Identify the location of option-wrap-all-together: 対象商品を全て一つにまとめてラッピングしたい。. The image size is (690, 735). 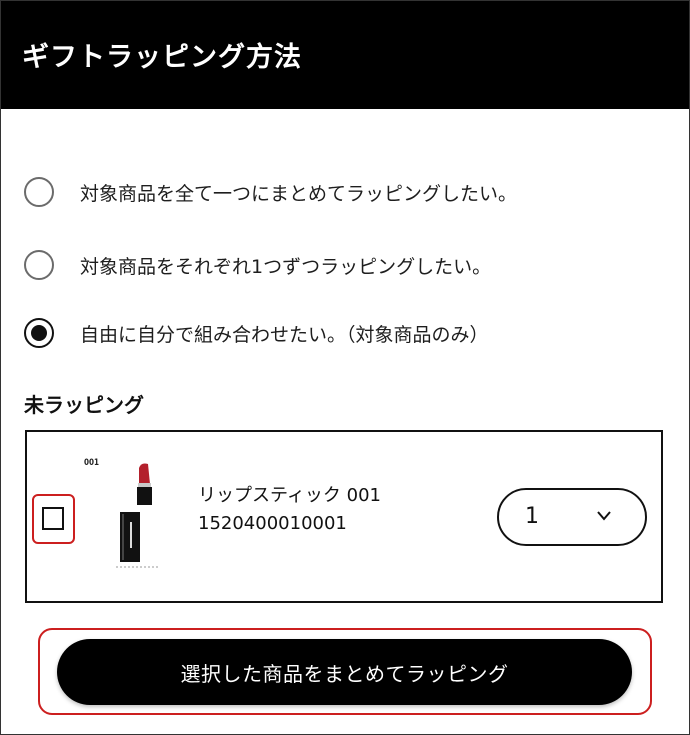
(270, 192).